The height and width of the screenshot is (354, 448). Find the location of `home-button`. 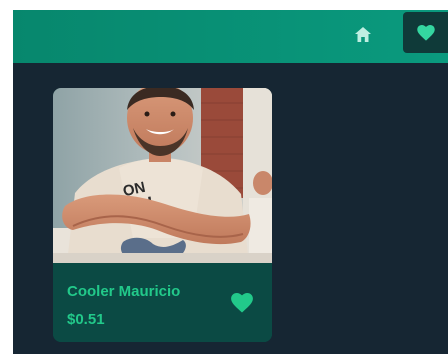

home-button is located at coordinates (363, 34).